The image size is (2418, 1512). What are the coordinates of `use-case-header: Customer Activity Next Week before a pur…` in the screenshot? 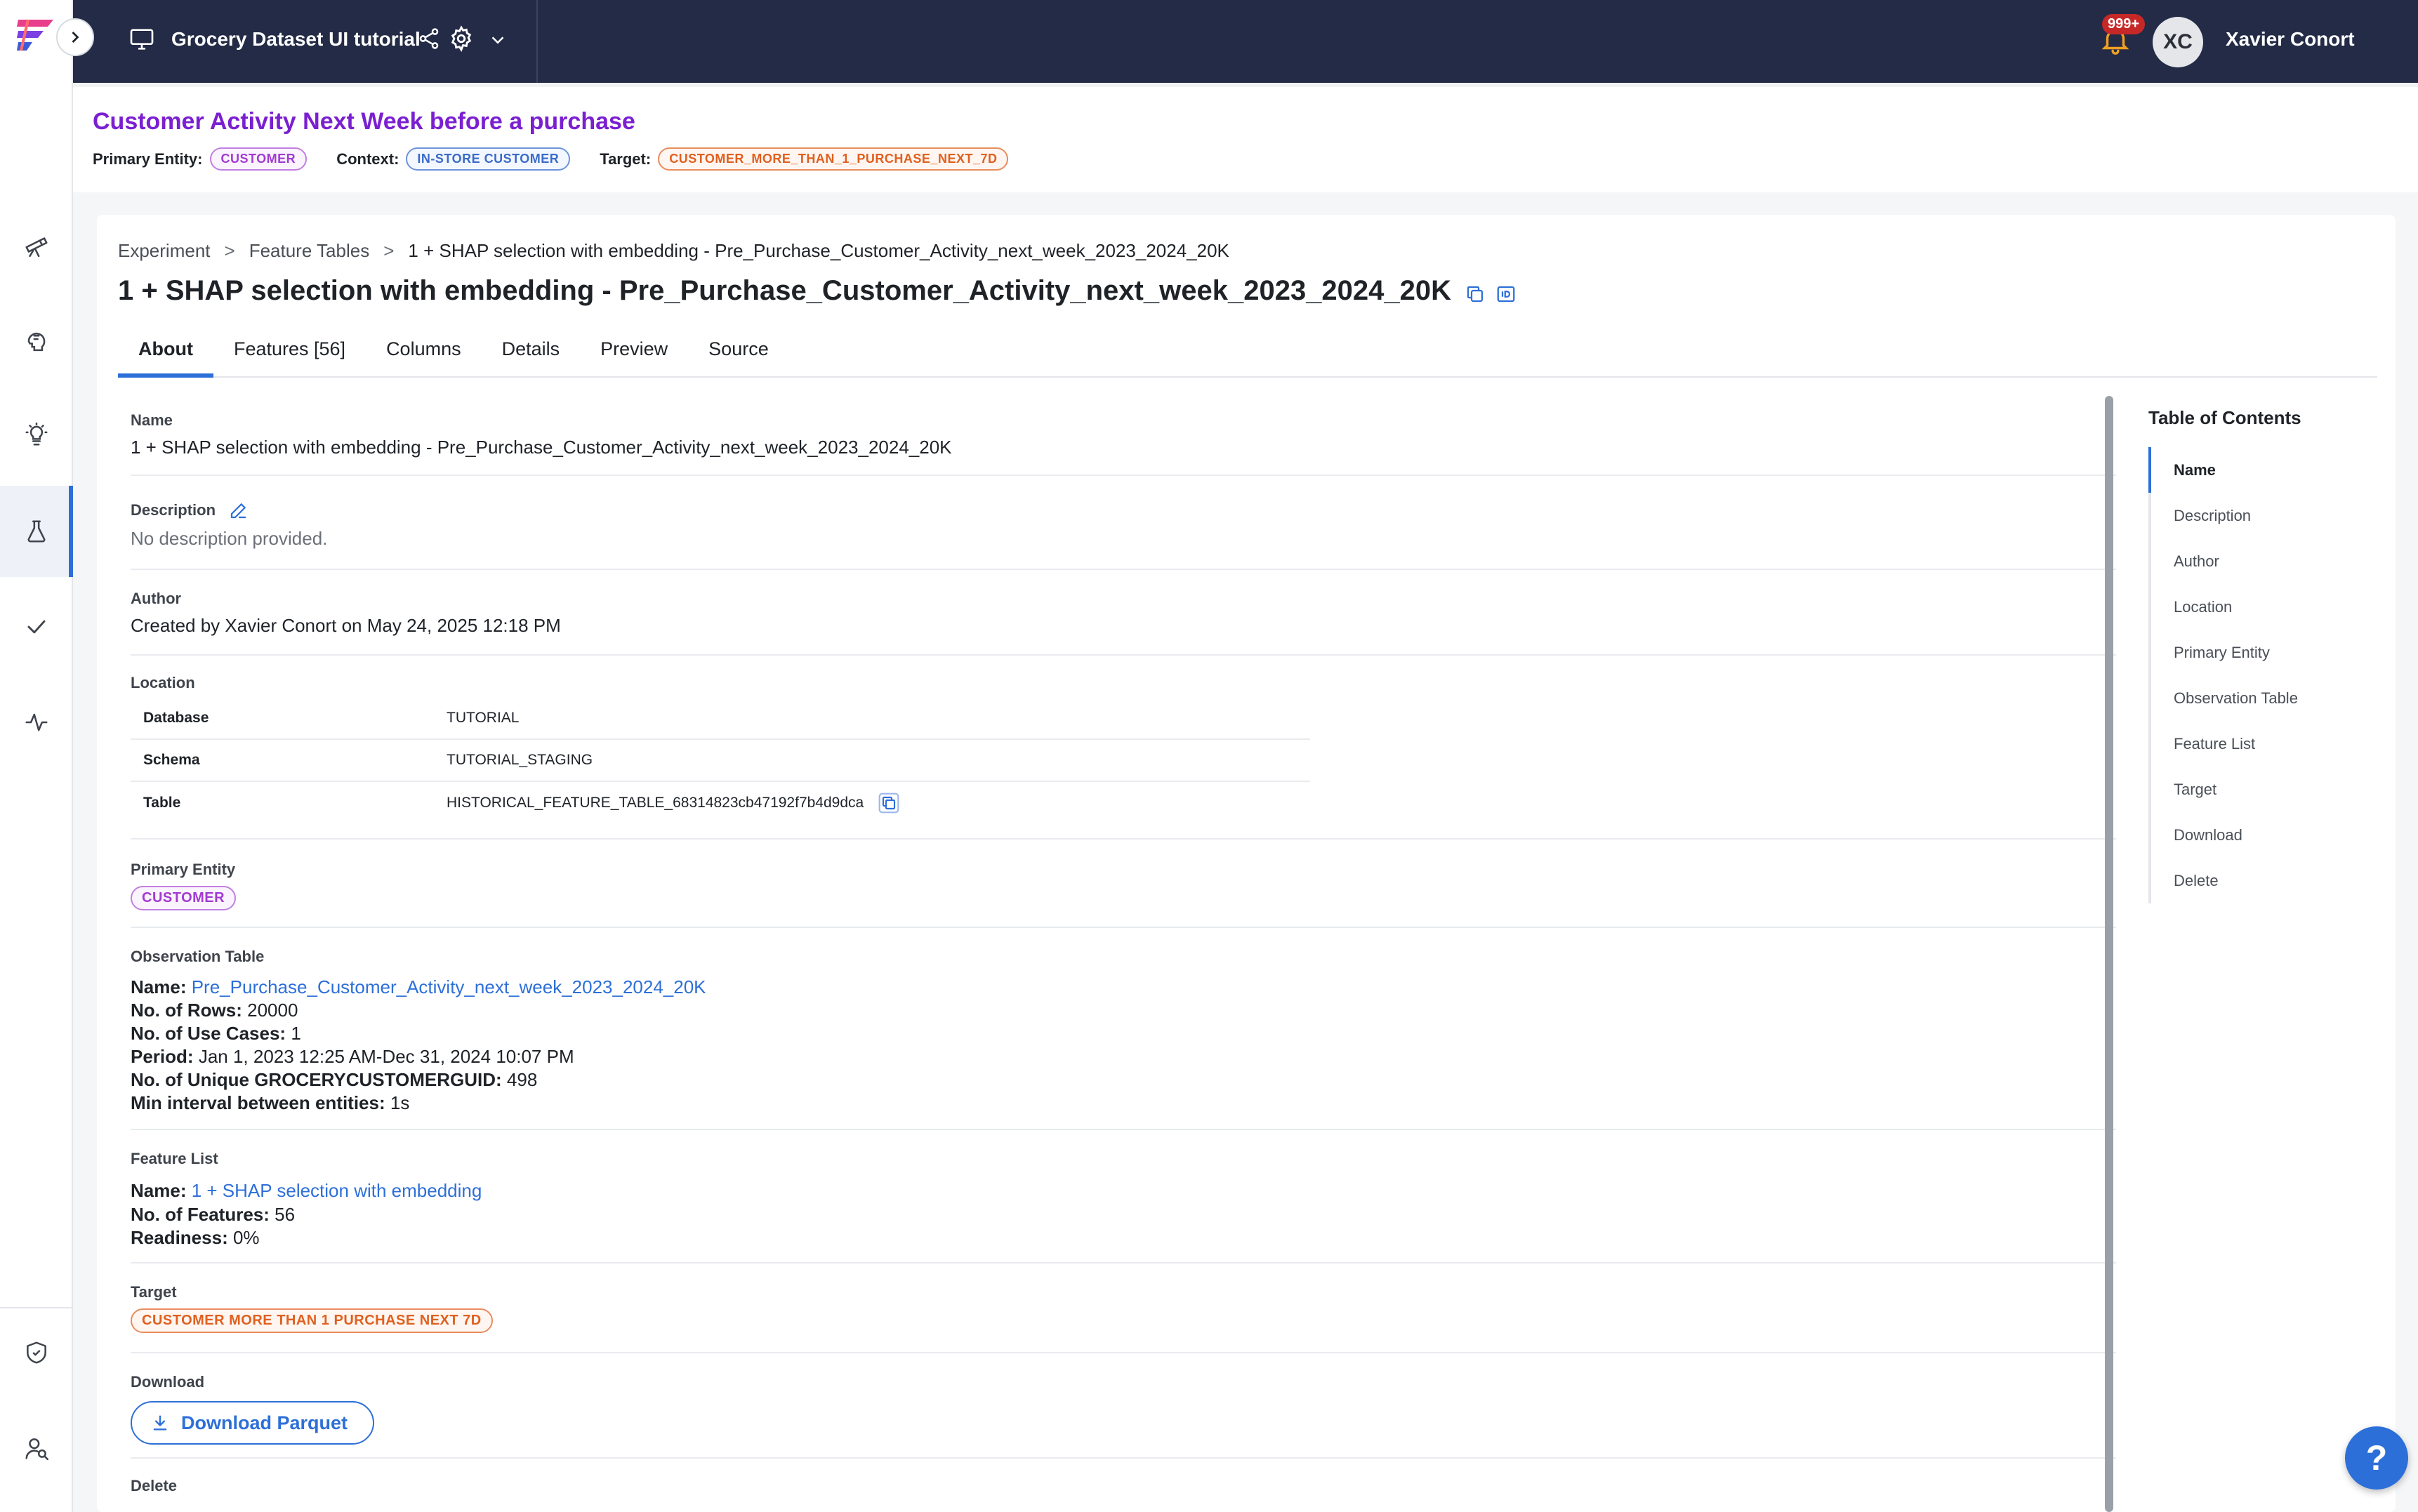 It's located at (1245, 137).